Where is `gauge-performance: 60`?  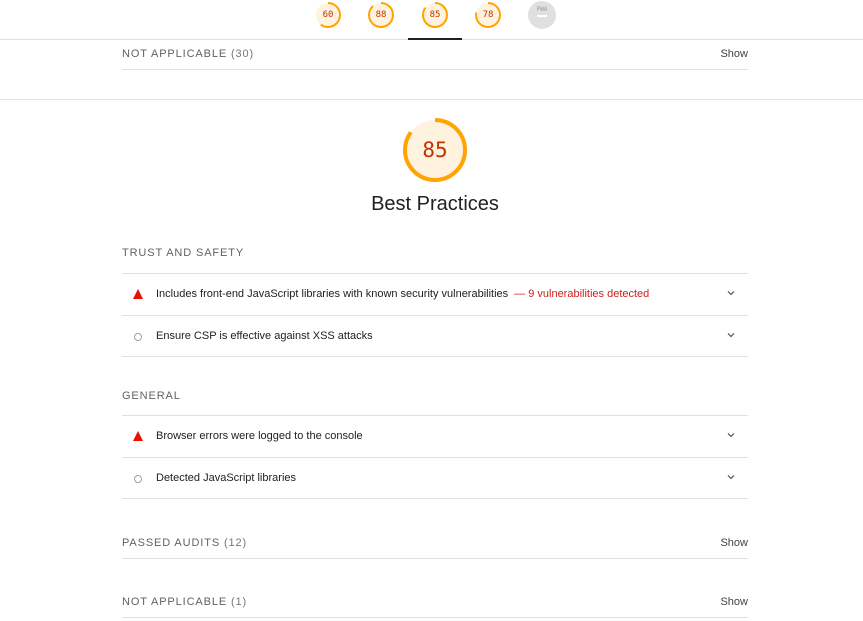
gauge-performance: 60 is located at coordinates (328, 15).